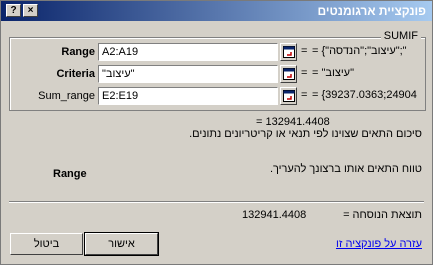 Image resolution: width=433 pixels, height=265 pixels. I want to click on help-on-function-link: עזרה על פונקציה זו, so click(379, 244).